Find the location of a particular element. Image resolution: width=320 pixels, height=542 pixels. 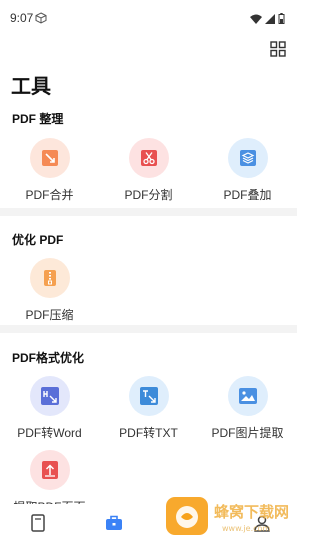

tab-tools is located at coordinates (114, 523).